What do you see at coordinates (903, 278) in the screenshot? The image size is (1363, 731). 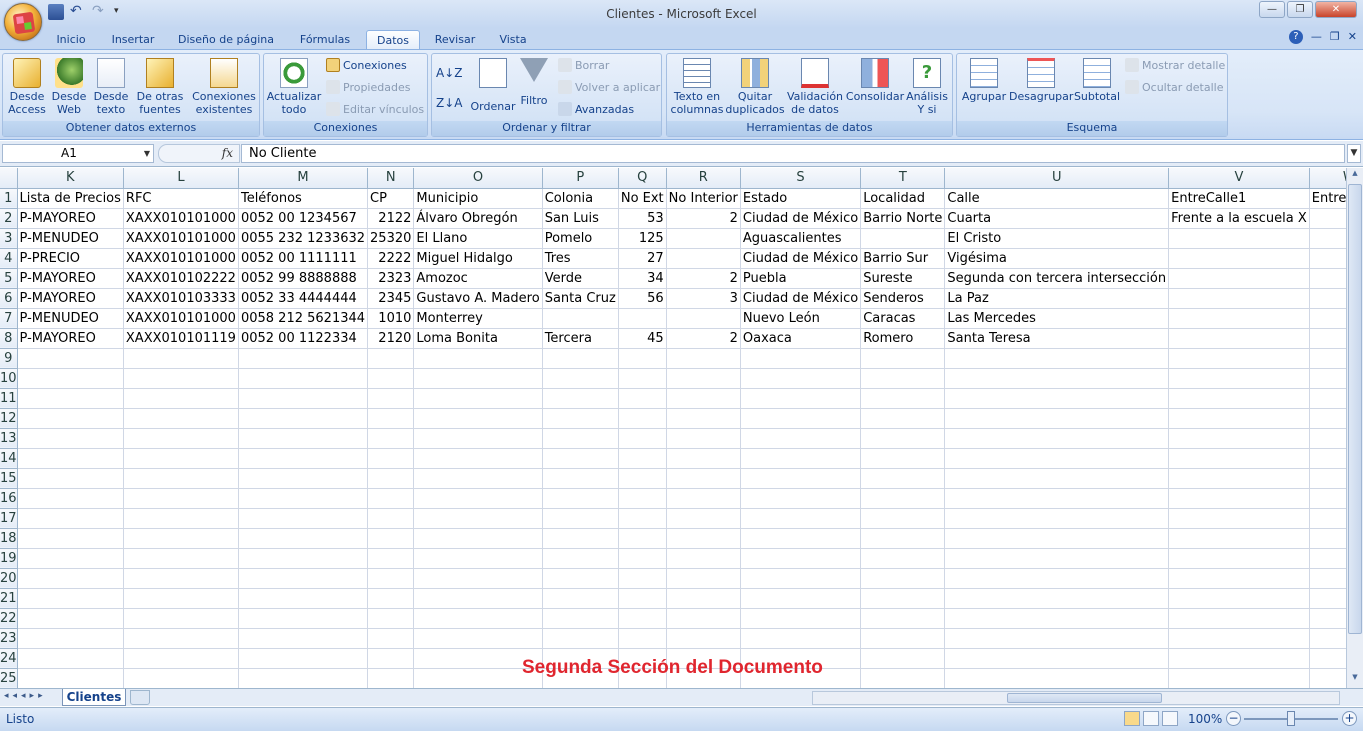 I see `cell: Sureste` at bounding box center [903, 278].